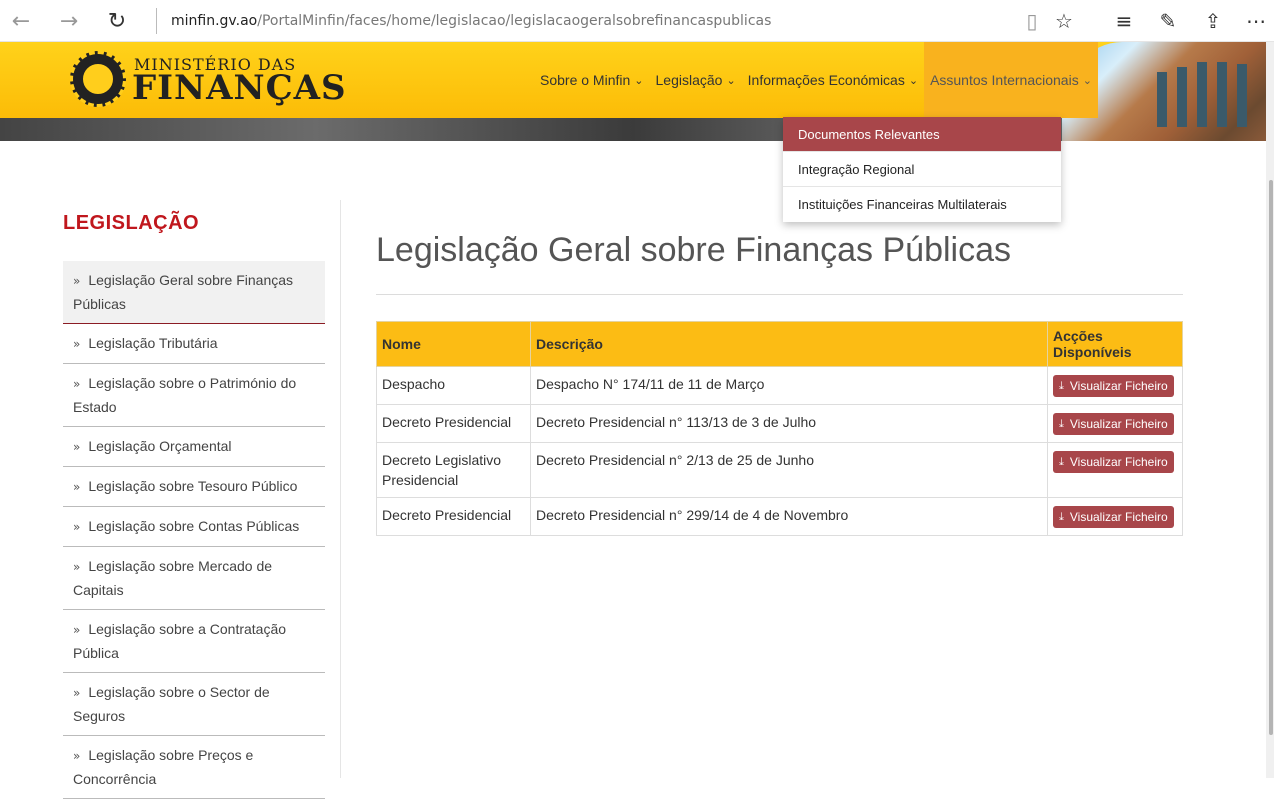  I want to click on sidebar-item-label: Legislação sobre o Sector de Seguros, so click(171, 704).